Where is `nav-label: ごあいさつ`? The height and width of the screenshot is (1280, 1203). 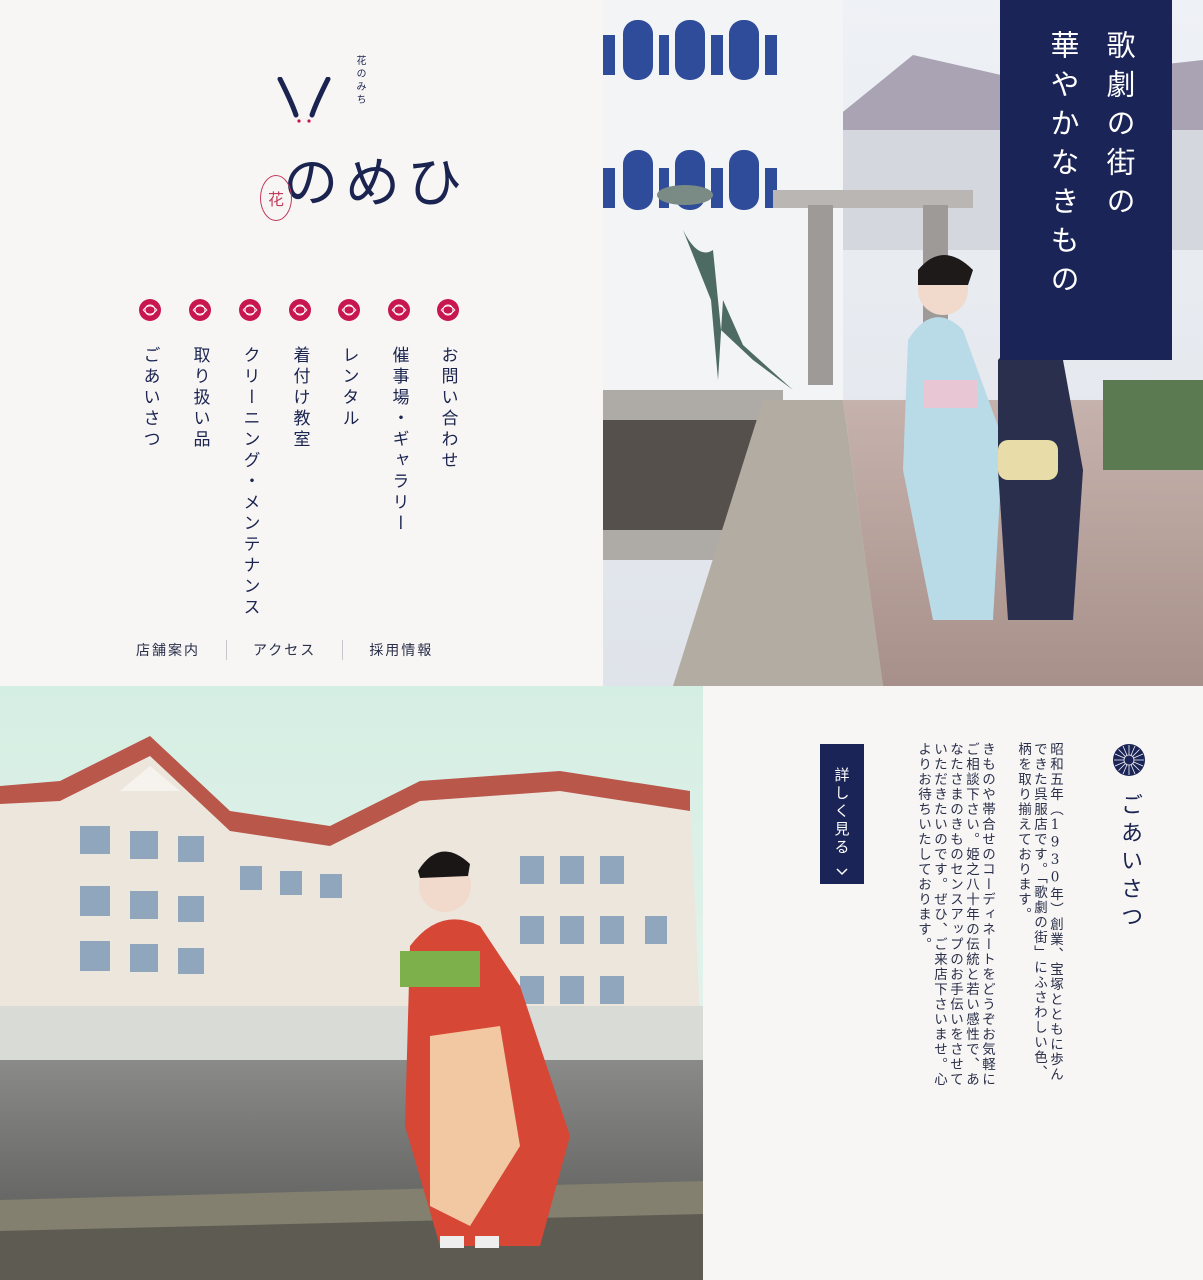
nav-label: ごあいさつ is located at coordinates (149, 398).